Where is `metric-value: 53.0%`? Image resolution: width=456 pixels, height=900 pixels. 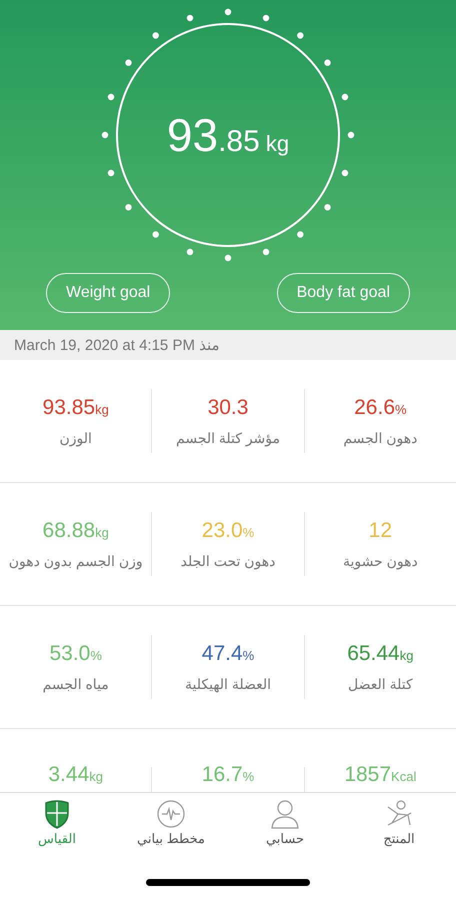
metric-value: 53.0% is located at coordinates (75, 654).